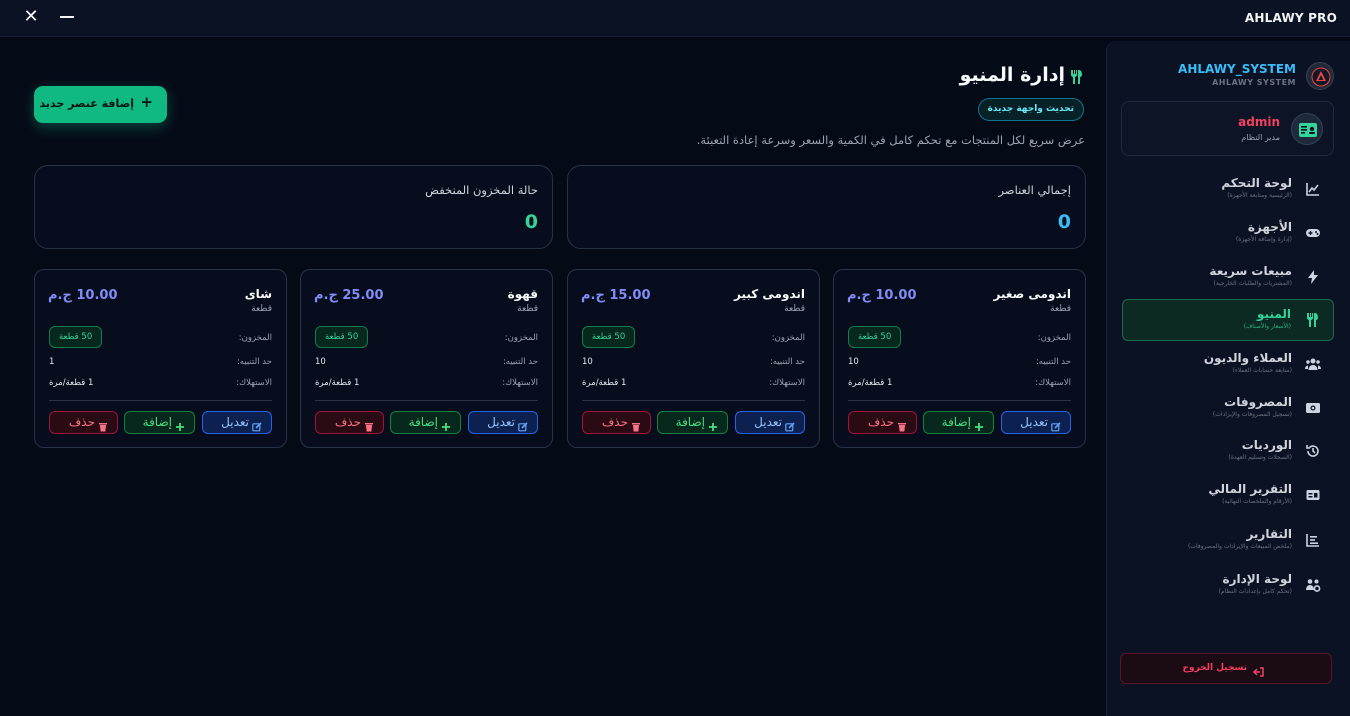  I want to click on app-title: AHLAWY PRO, so click(1290, 18).